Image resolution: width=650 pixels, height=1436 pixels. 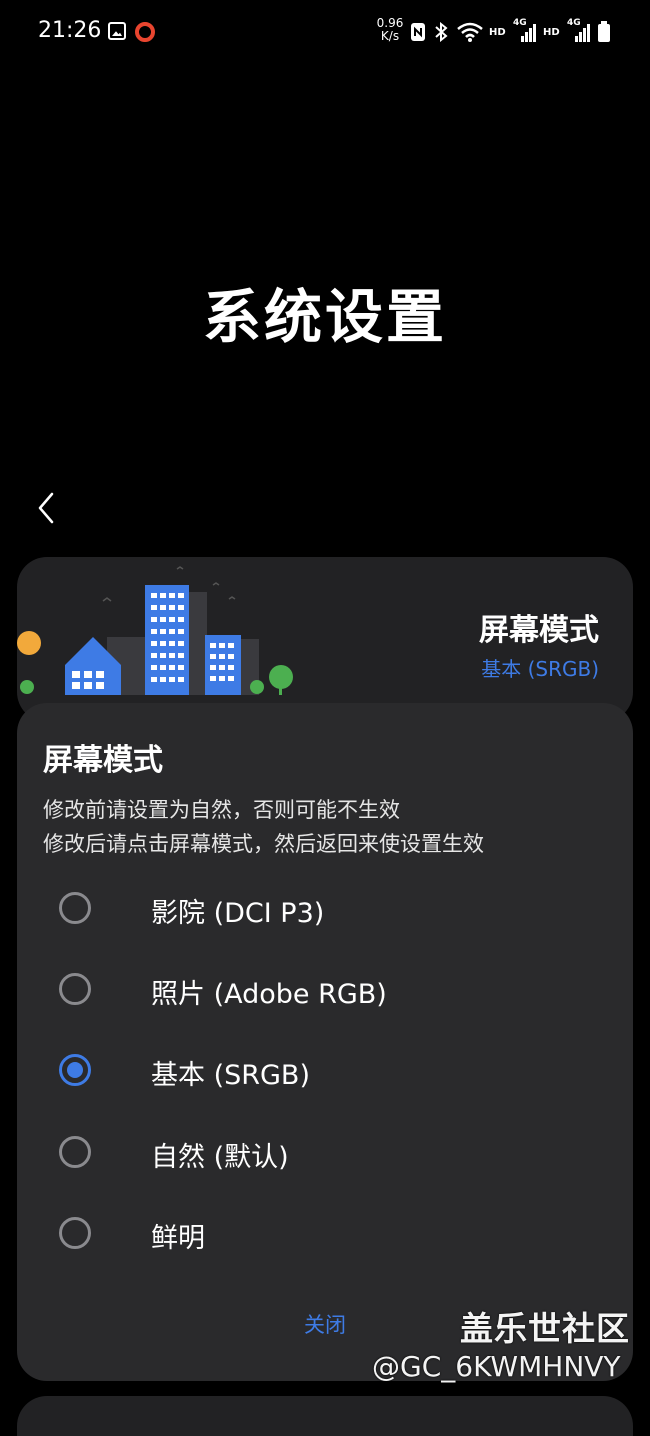 I want to click on watermark-user: @GC_6KWMHNVY, so click(x=496, y=1366).